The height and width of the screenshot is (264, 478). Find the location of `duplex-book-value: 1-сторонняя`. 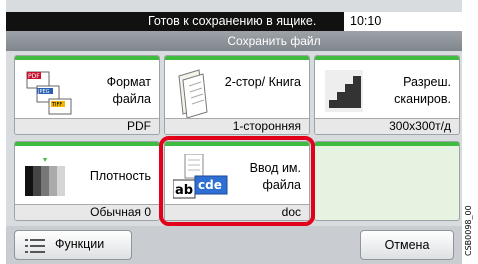

duplex-book-value: 1-сторонняя is located at coordinates (237, 126).